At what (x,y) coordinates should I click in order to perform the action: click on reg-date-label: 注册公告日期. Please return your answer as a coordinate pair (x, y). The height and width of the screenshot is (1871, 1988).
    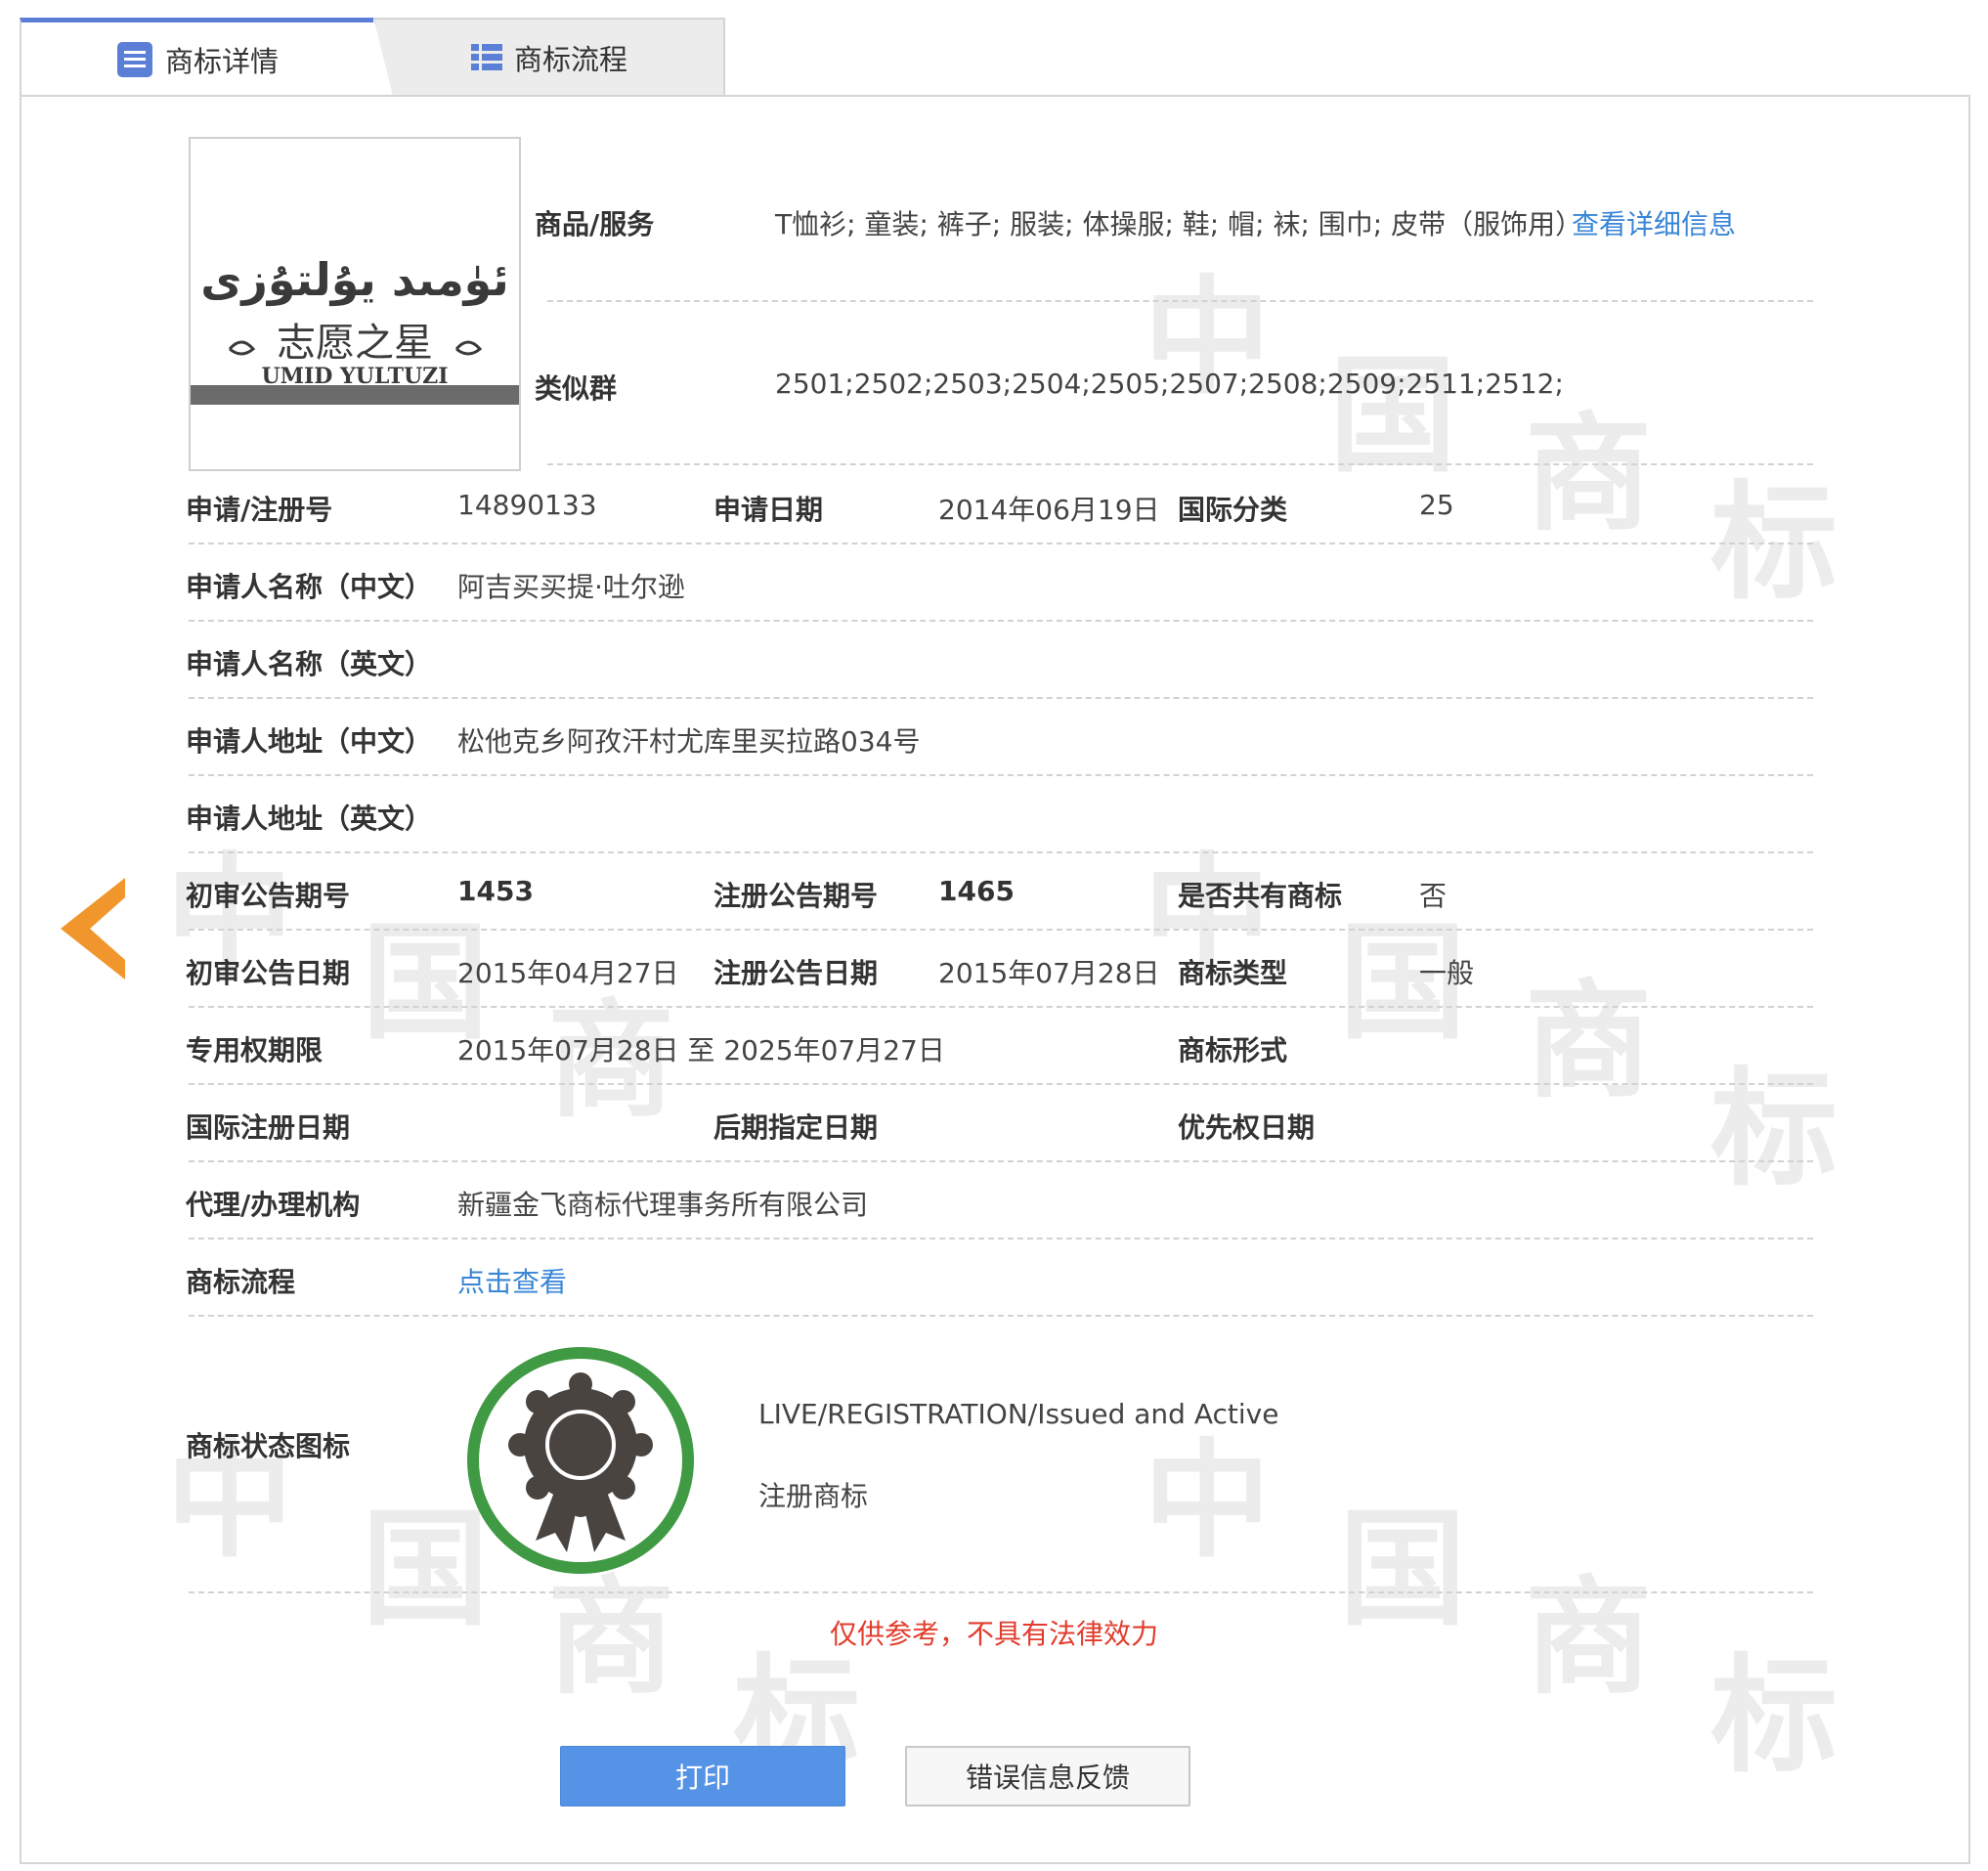
    Looking at the image, I should click on (796, 973).